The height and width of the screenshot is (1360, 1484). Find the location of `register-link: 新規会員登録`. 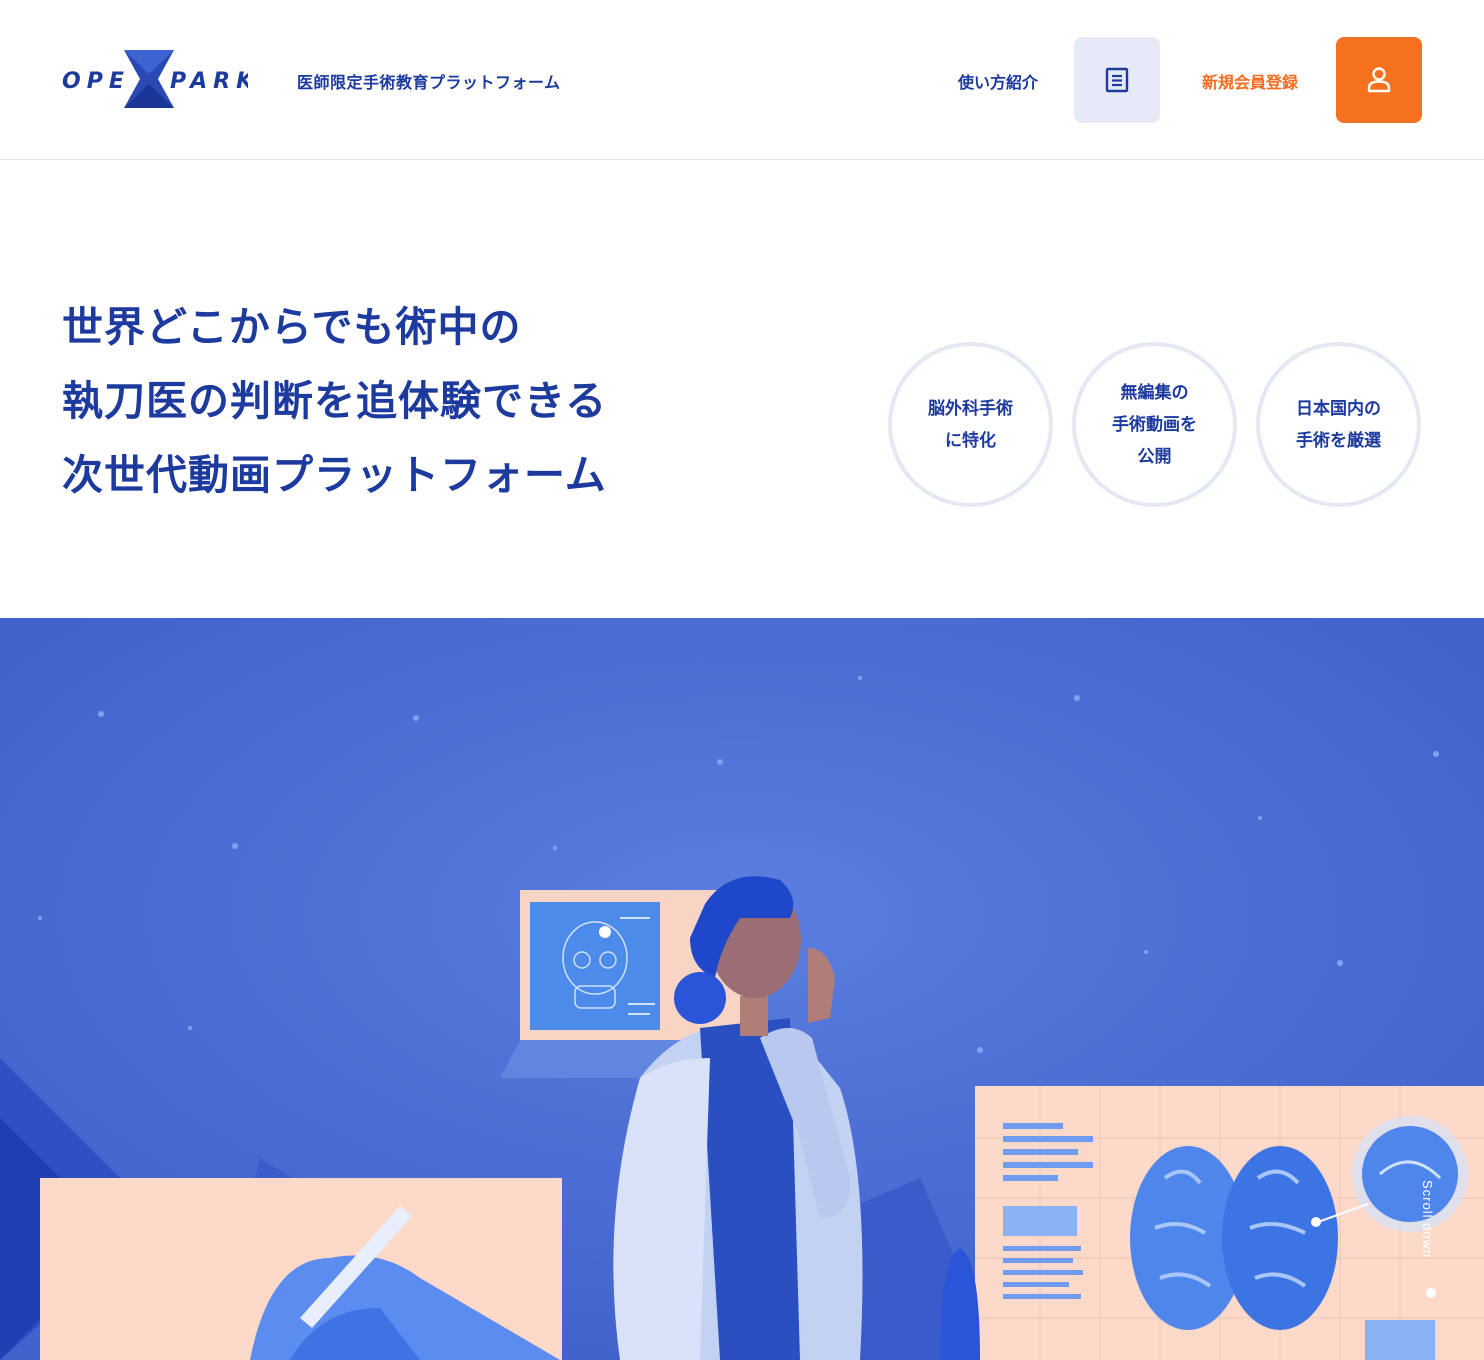

register-link: 新規会員登録 is located at coordinates (1250, 81).